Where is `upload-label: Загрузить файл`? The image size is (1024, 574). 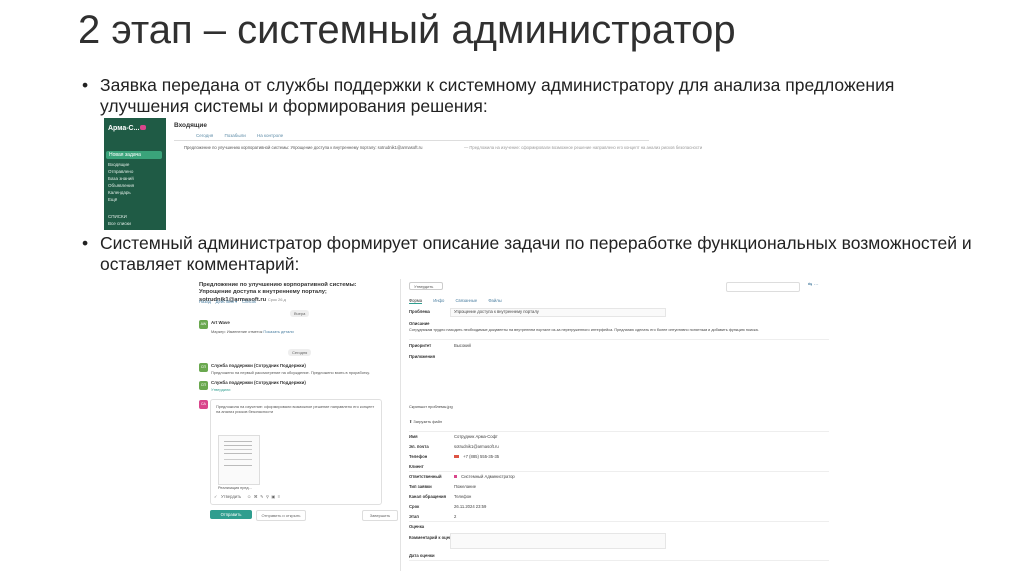
upload-label: Загрузить файл is located at coordinates (428, 421).